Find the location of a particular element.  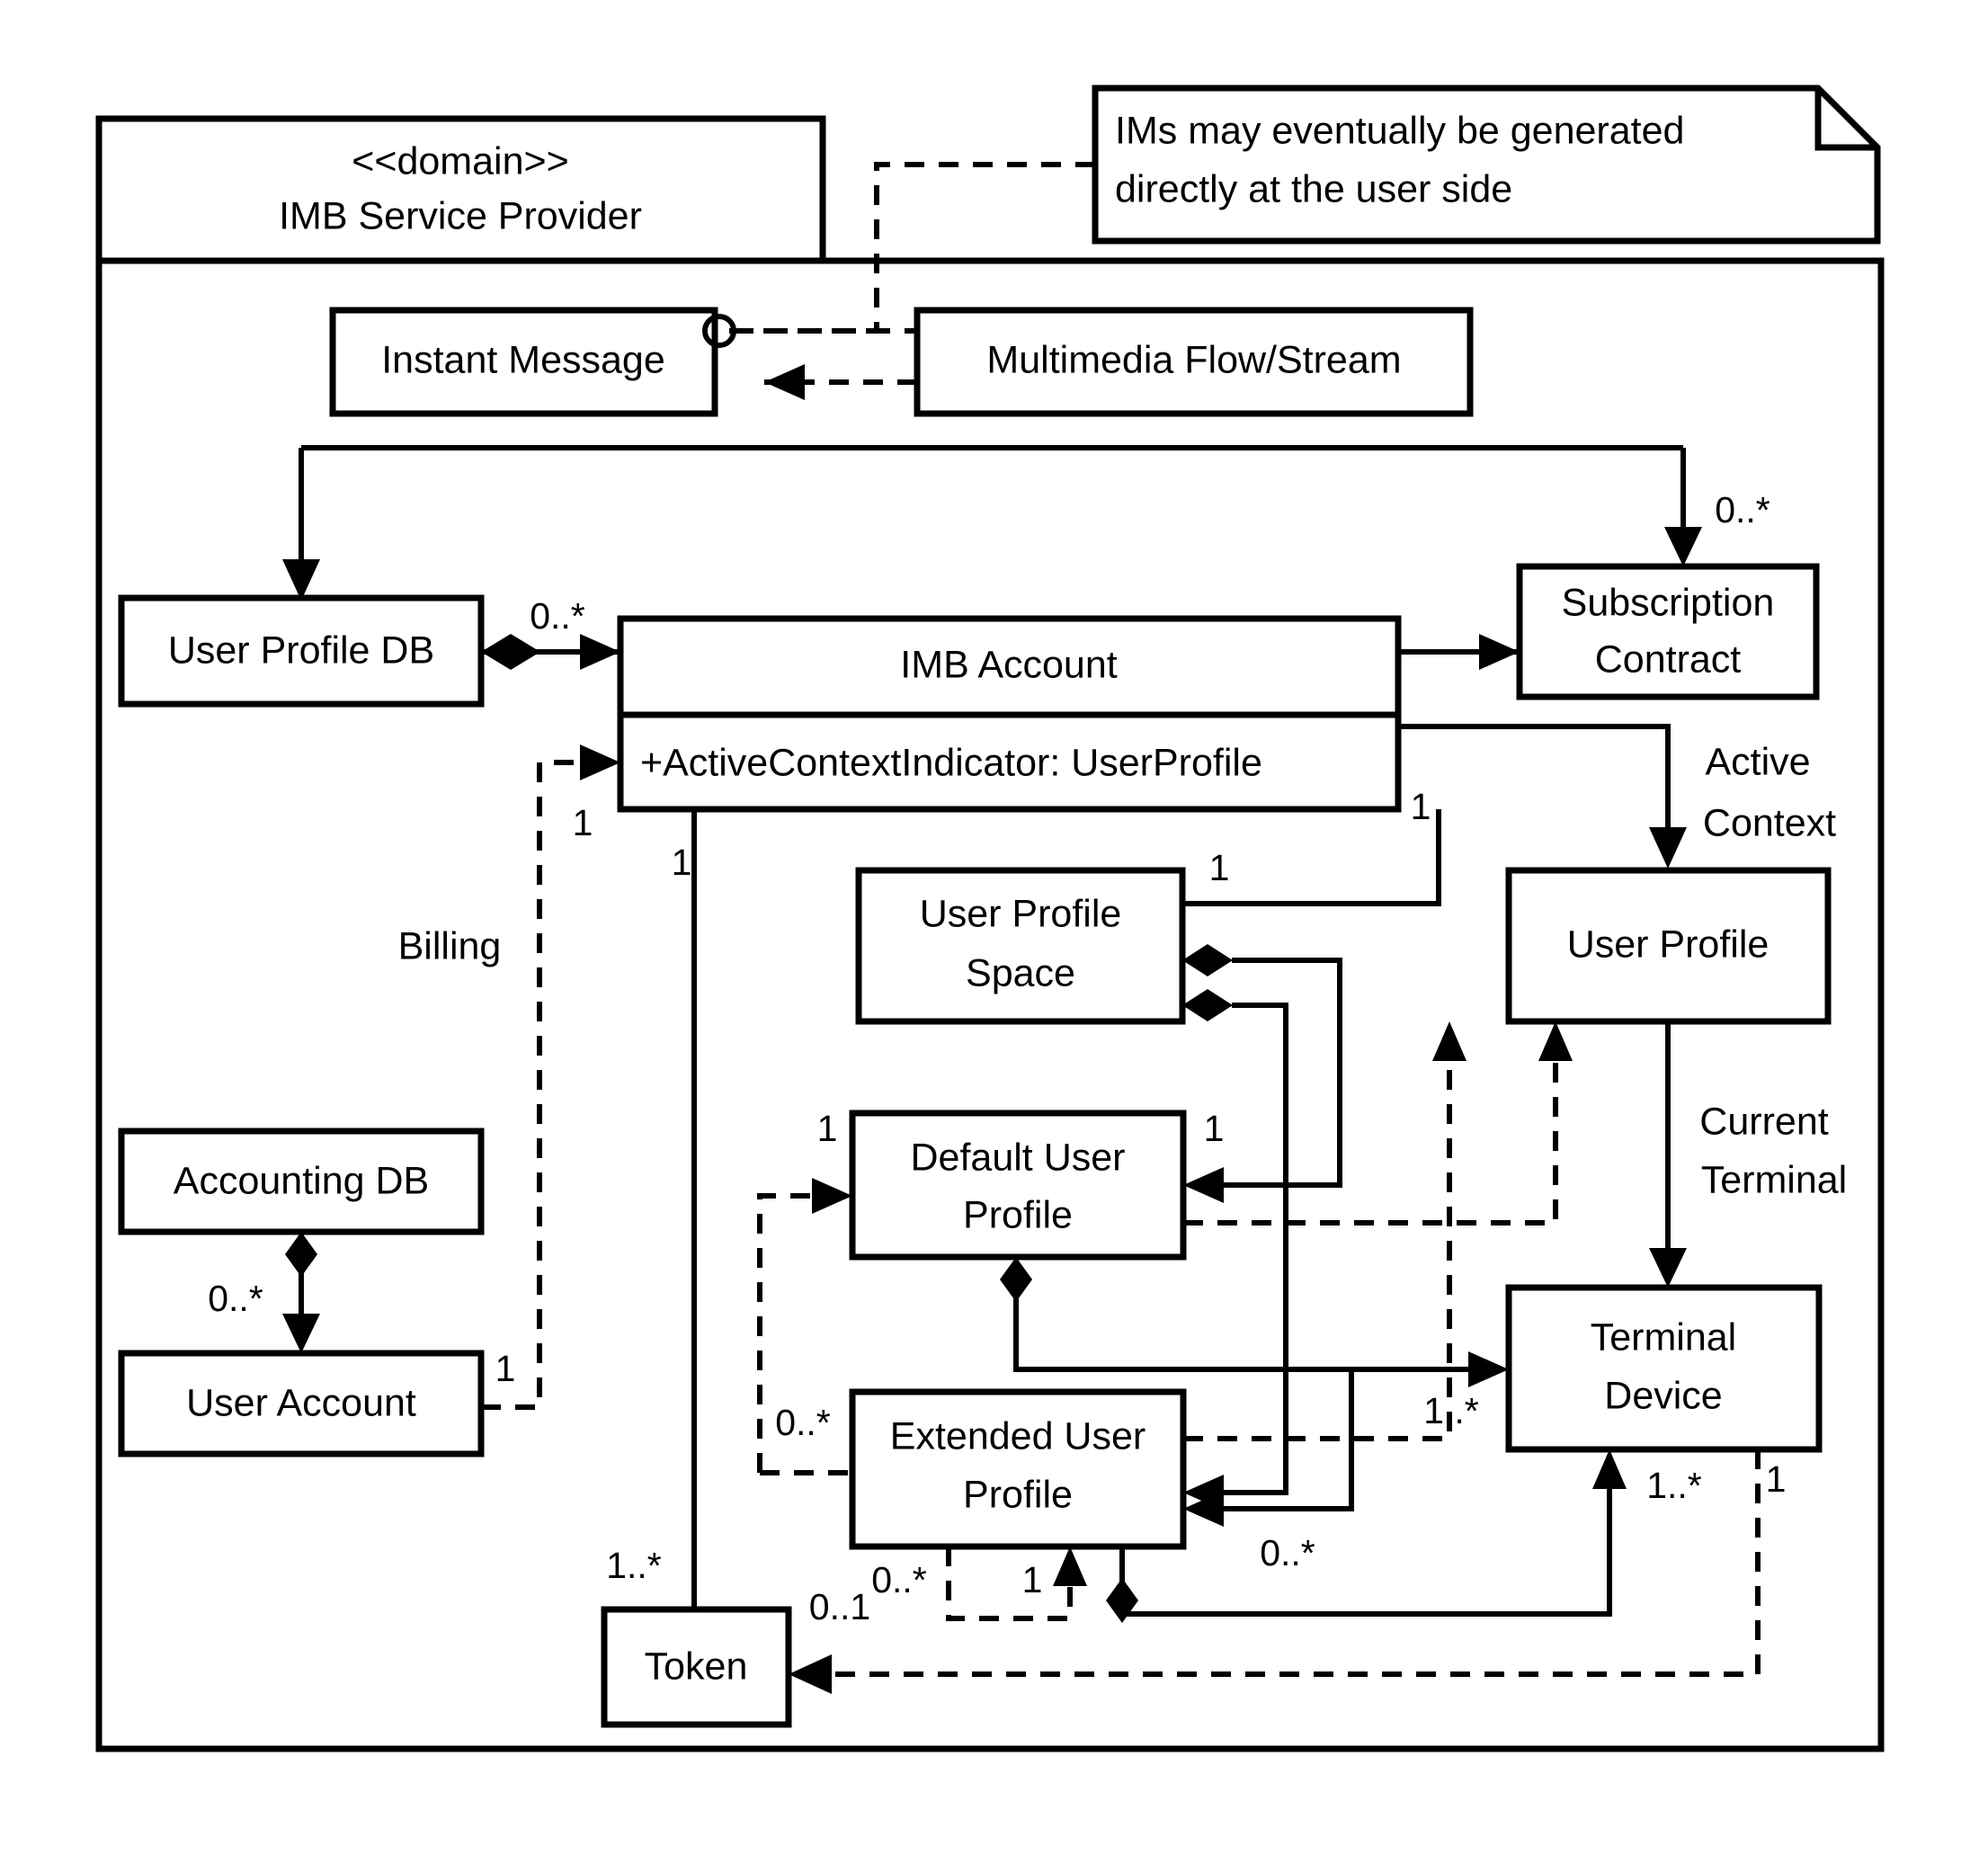

mult-token-left: 1..* is located at coordinates (634, 1566).